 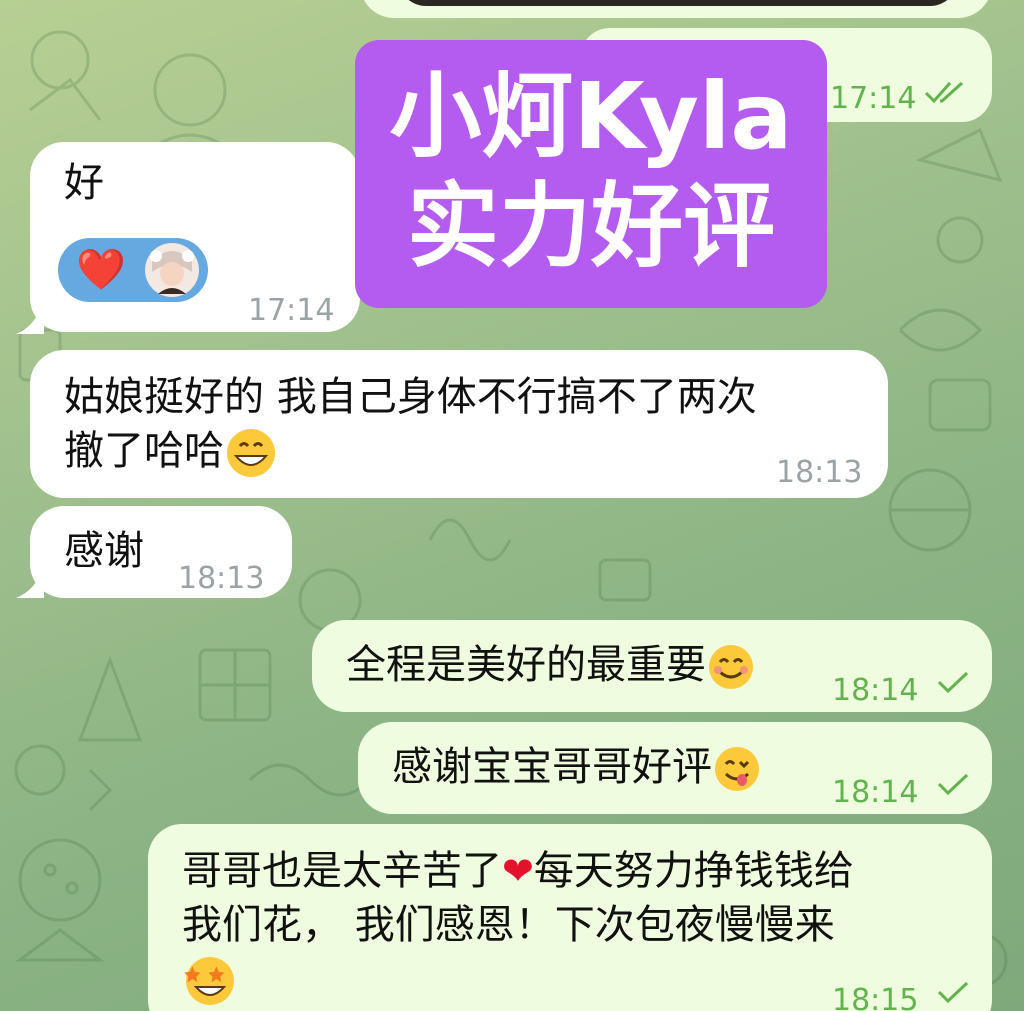 I want to click on star-struck-face-icon, so click(x=209, y=981).